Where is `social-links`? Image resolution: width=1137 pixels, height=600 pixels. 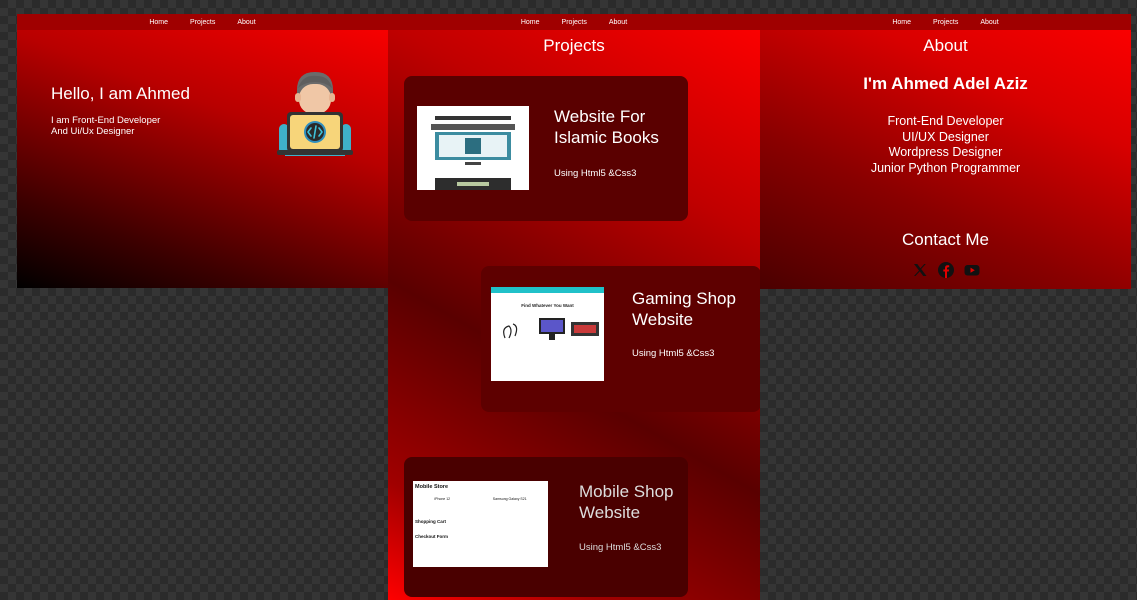 social-links is located at coordinates (945, 270).